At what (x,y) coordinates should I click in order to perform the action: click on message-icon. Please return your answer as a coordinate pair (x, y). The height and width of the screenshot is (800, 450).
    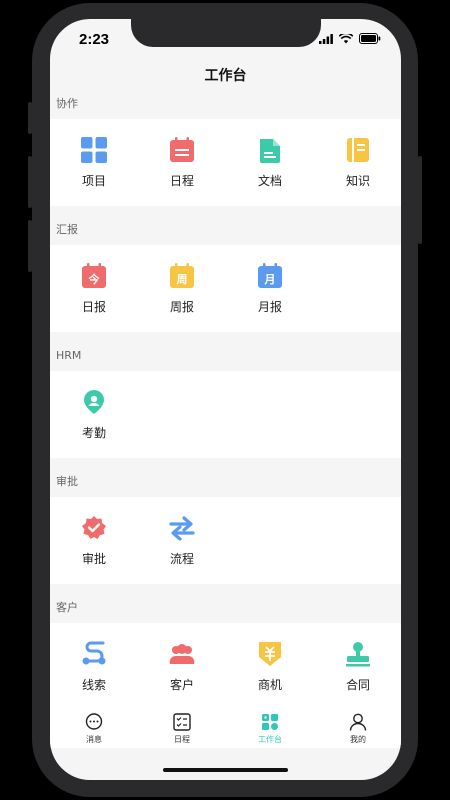
    Looking at the image, I should click on (94, 721).